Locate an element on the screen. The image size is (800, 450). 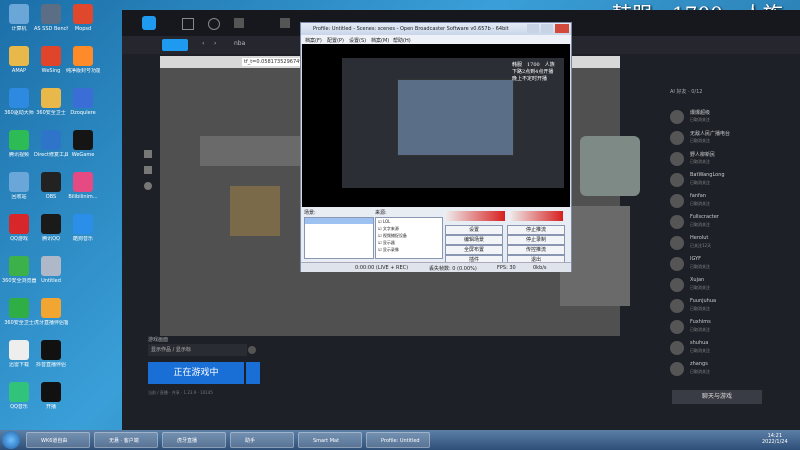
friend-list-item: Fuxhims 已取消关注 is located at coordinates (730, 328).